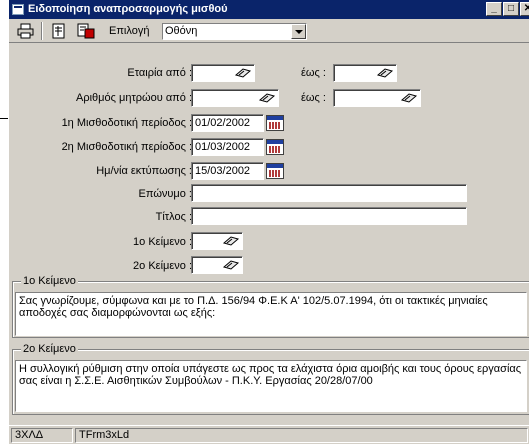 This screenshot has width=529, height=444. What do you see at coordinates (128, 9) in the screenshot?
I see `window-title: Ειδοποίηση αναπροσαρμογής μισθού` at bounding box center [128, 9].